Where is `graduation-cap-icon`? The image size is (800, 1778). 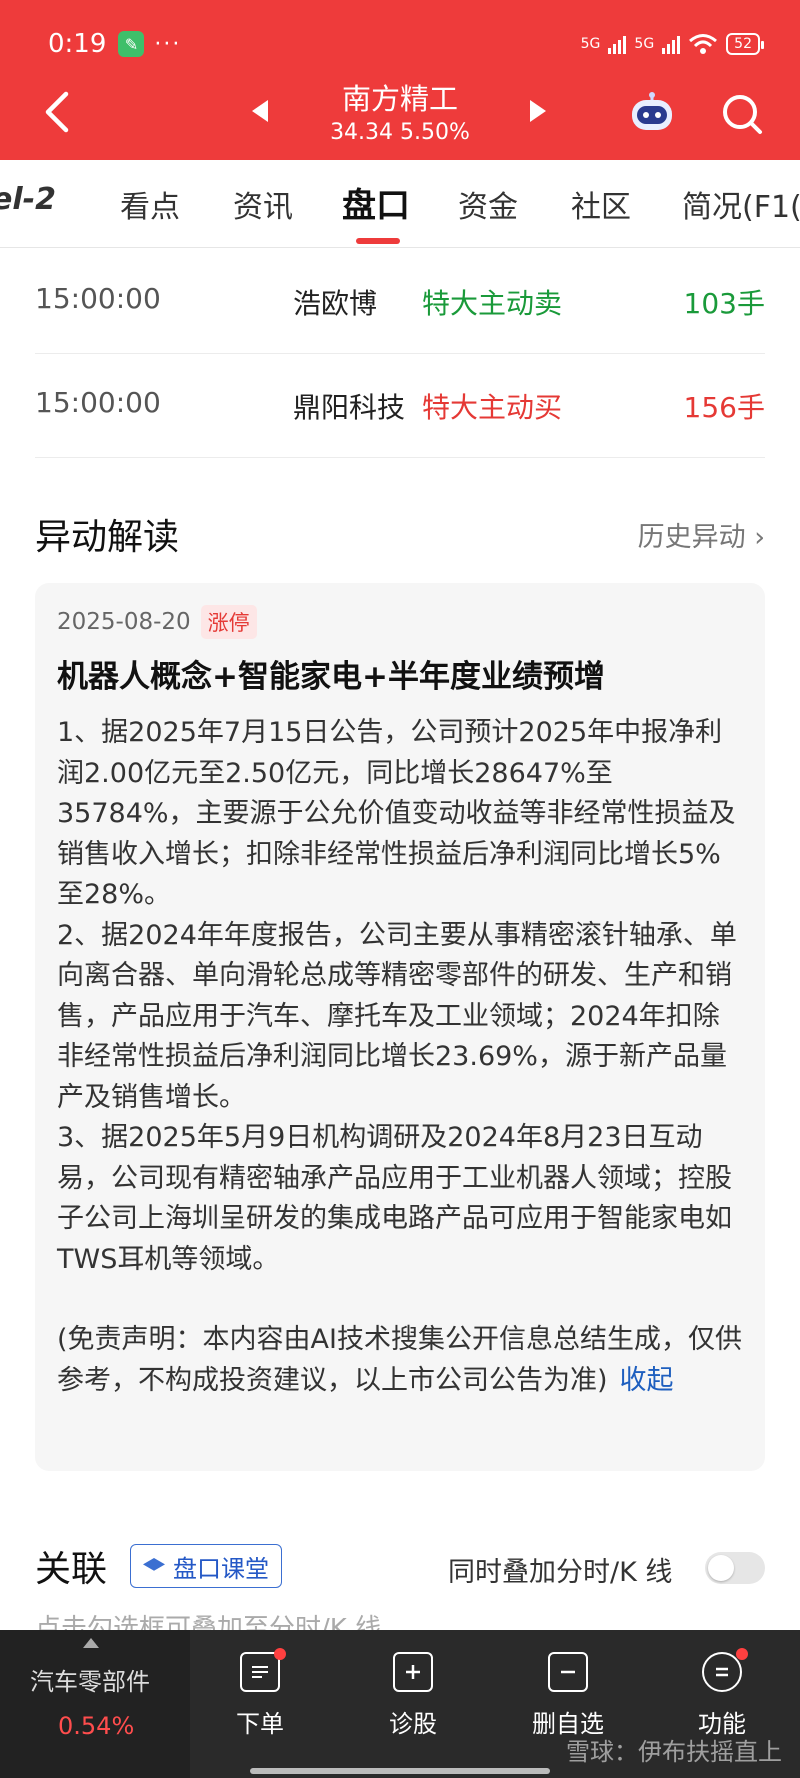
graduation-cap-icon is located at coordinates (154, 1564).